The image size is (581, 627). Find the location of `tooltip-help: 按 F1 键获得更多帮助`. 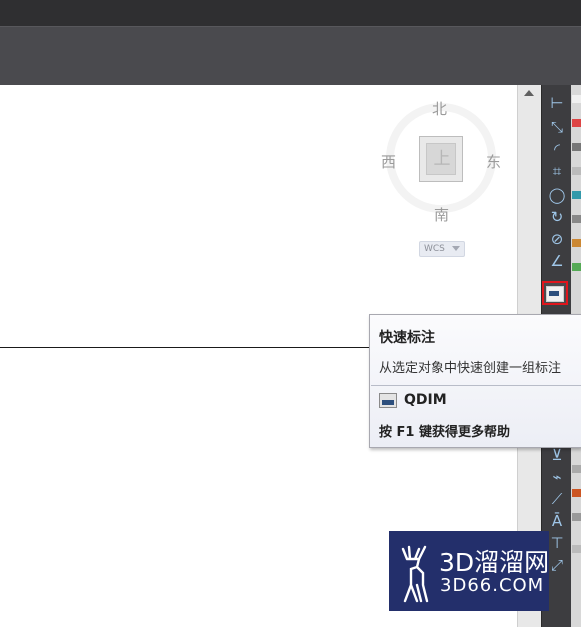

tooltip-help: 按 F1 键获得更多帮助 is located at coordinates (444, 432).